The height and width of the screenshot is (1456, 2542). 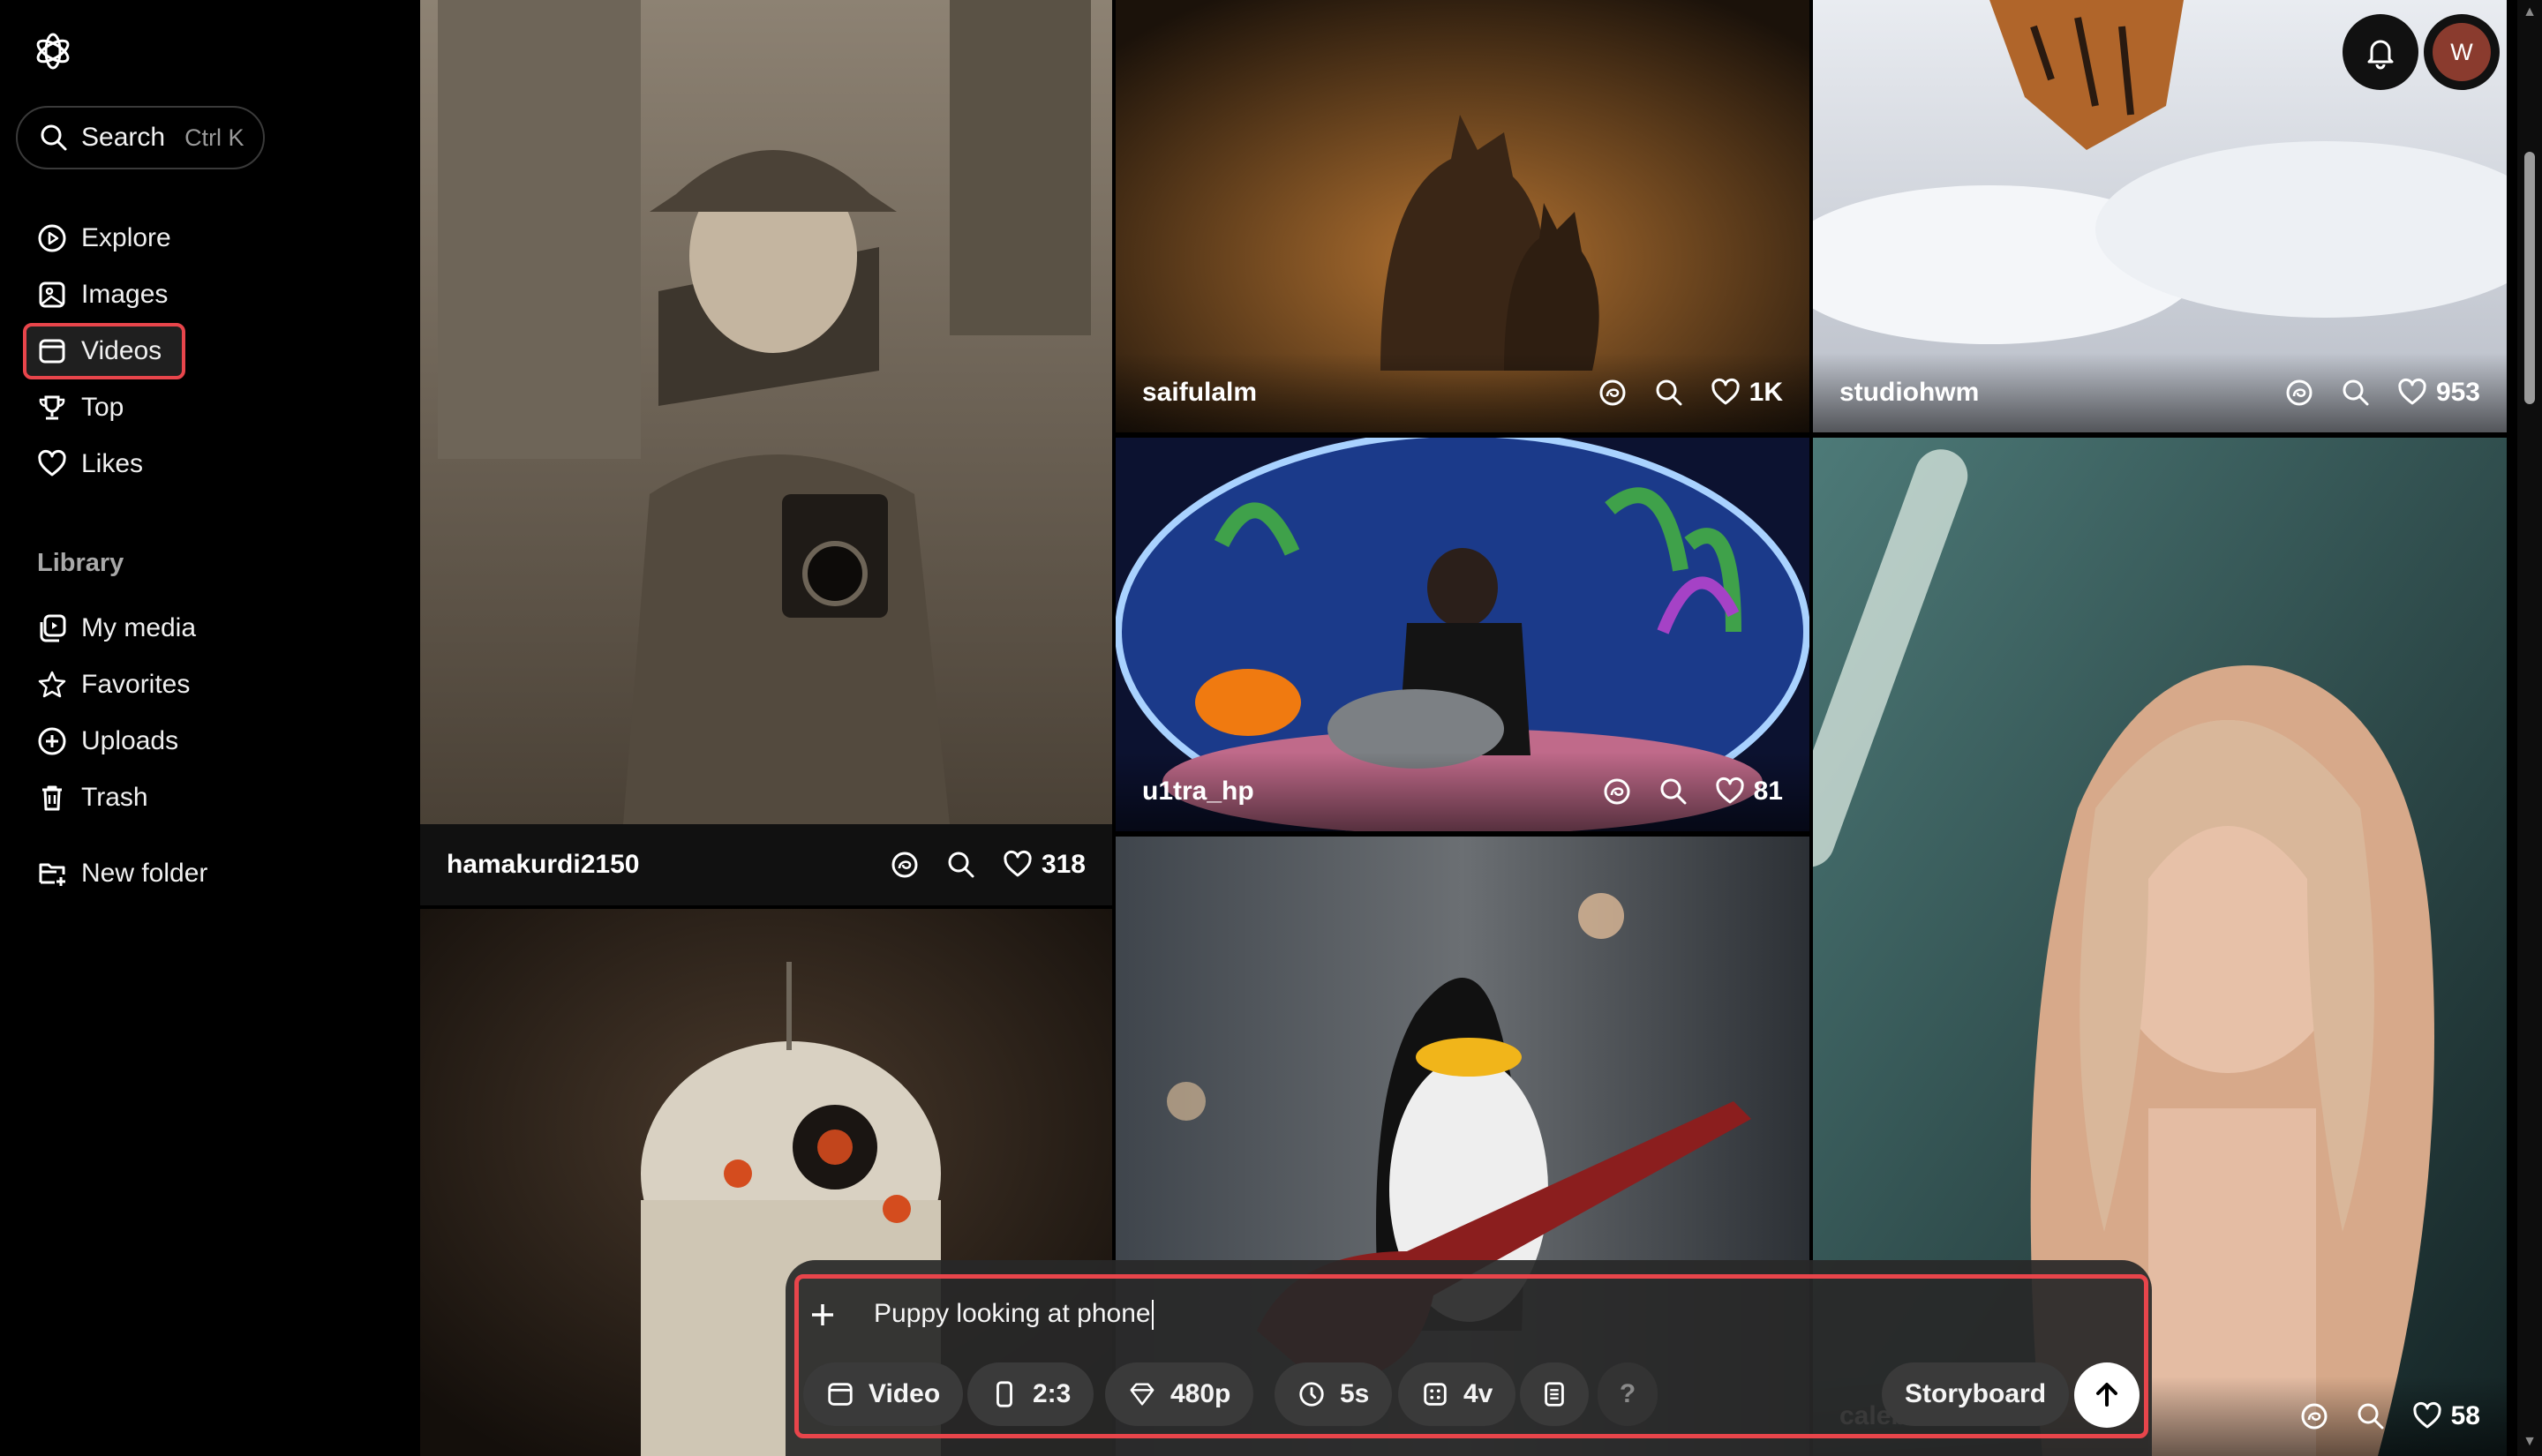 I want to click on search-shortcut: Ctrl K, so click(x=214, y=137).